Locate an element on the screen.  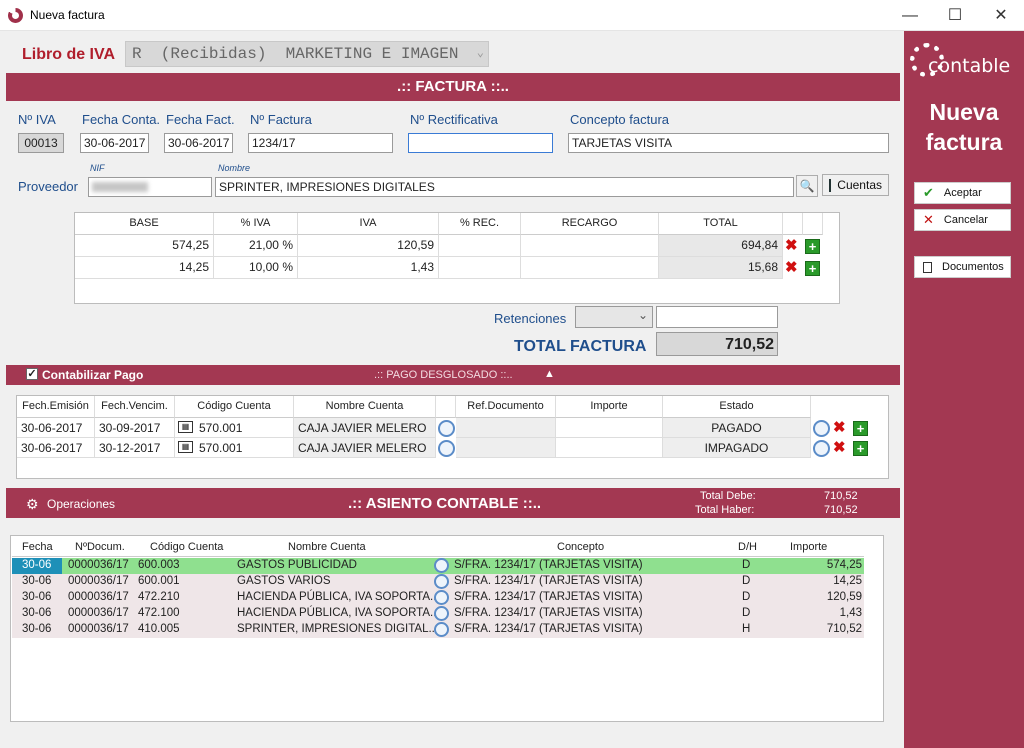
table-cell: GASTOS PUBLICIDAD is located at coordinates (297, 565).